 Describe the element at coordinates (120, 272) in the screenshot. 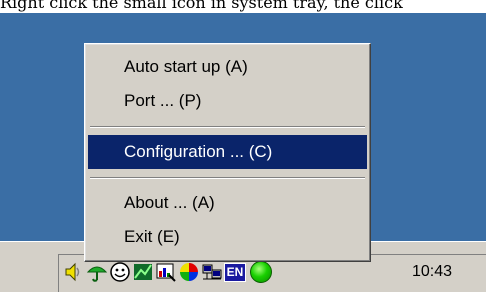

I see `smiley-icon` at that location.